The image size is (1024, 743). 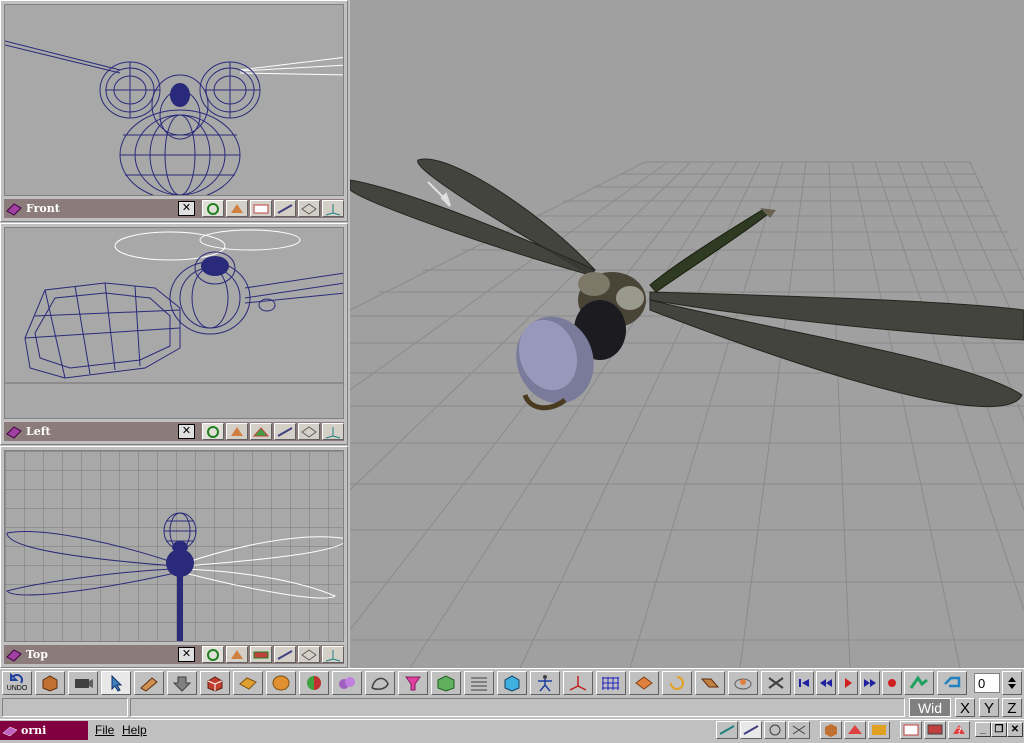 I want to click on top-grid-view-icon, so click(x=309, y=654).